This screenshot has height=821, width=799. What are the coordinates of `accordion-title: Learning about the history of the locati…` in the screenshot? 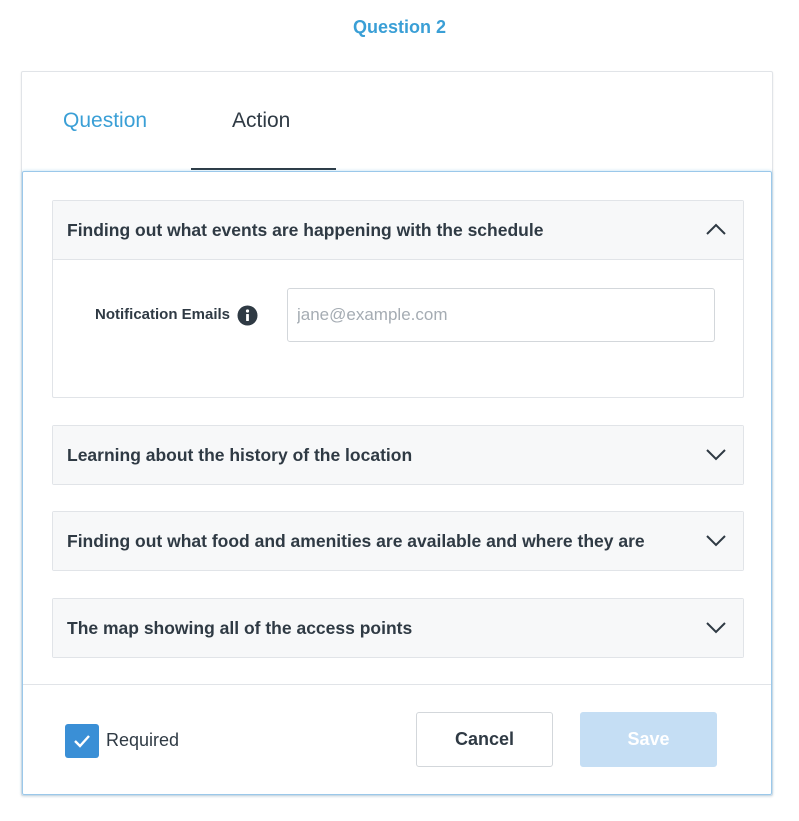 It's located at (240, 455).